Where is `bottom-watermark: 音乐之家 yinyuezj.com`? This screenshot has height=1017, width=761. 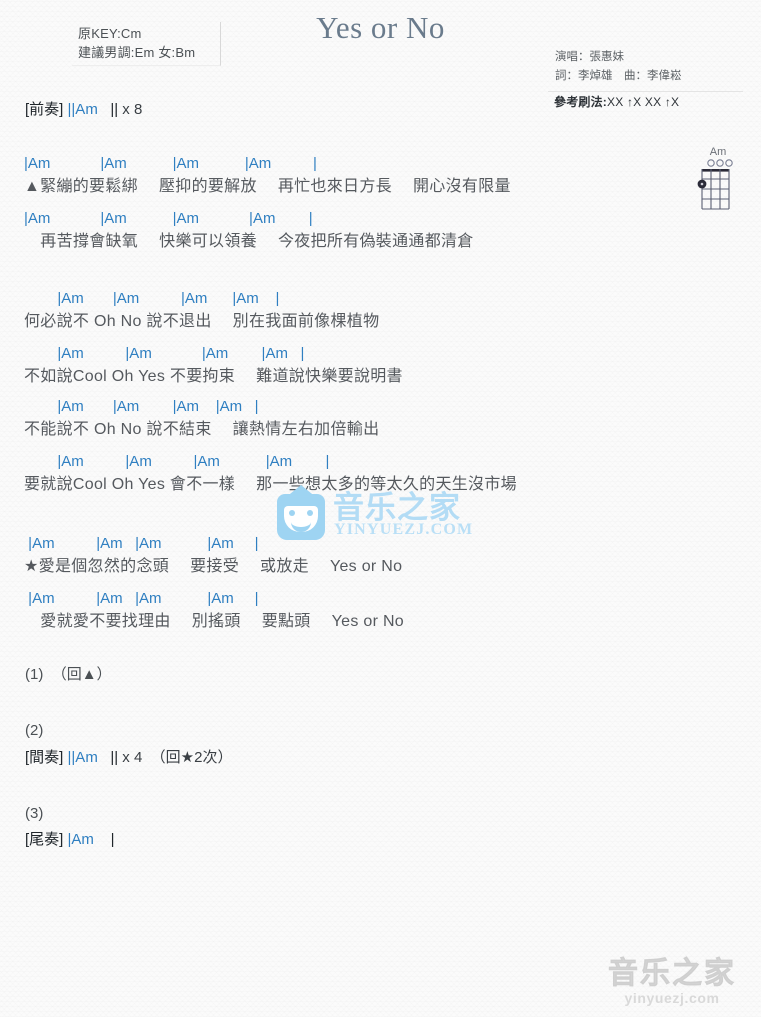
bottom-watermark: 音乐之家 yinyuezj.com is located at coordinates (672, 985).